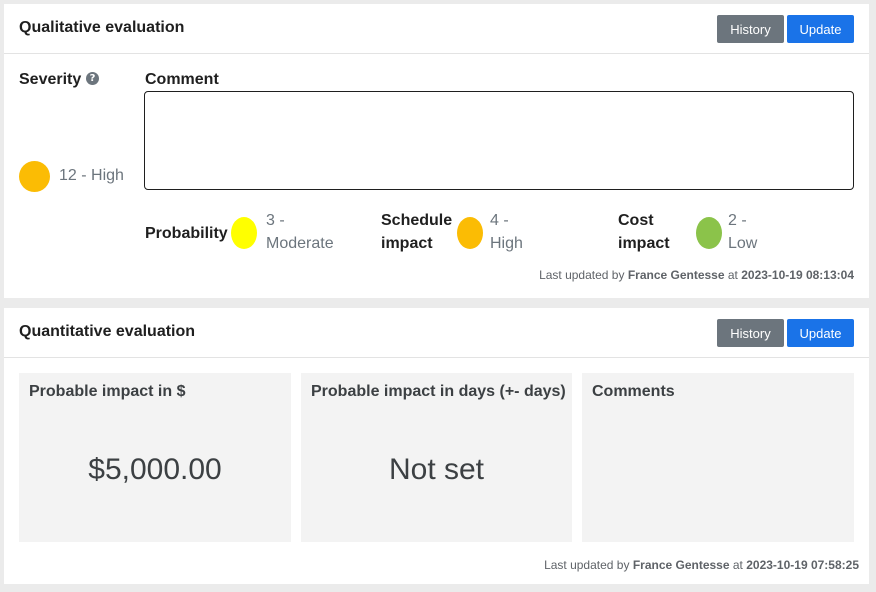 This screenshot has height=592, width=876. What do you see at coordinates (436, 333) in the screenshot?
I see `card-header: Quantitative evaluation History Update` at bounding box center [436, 333].